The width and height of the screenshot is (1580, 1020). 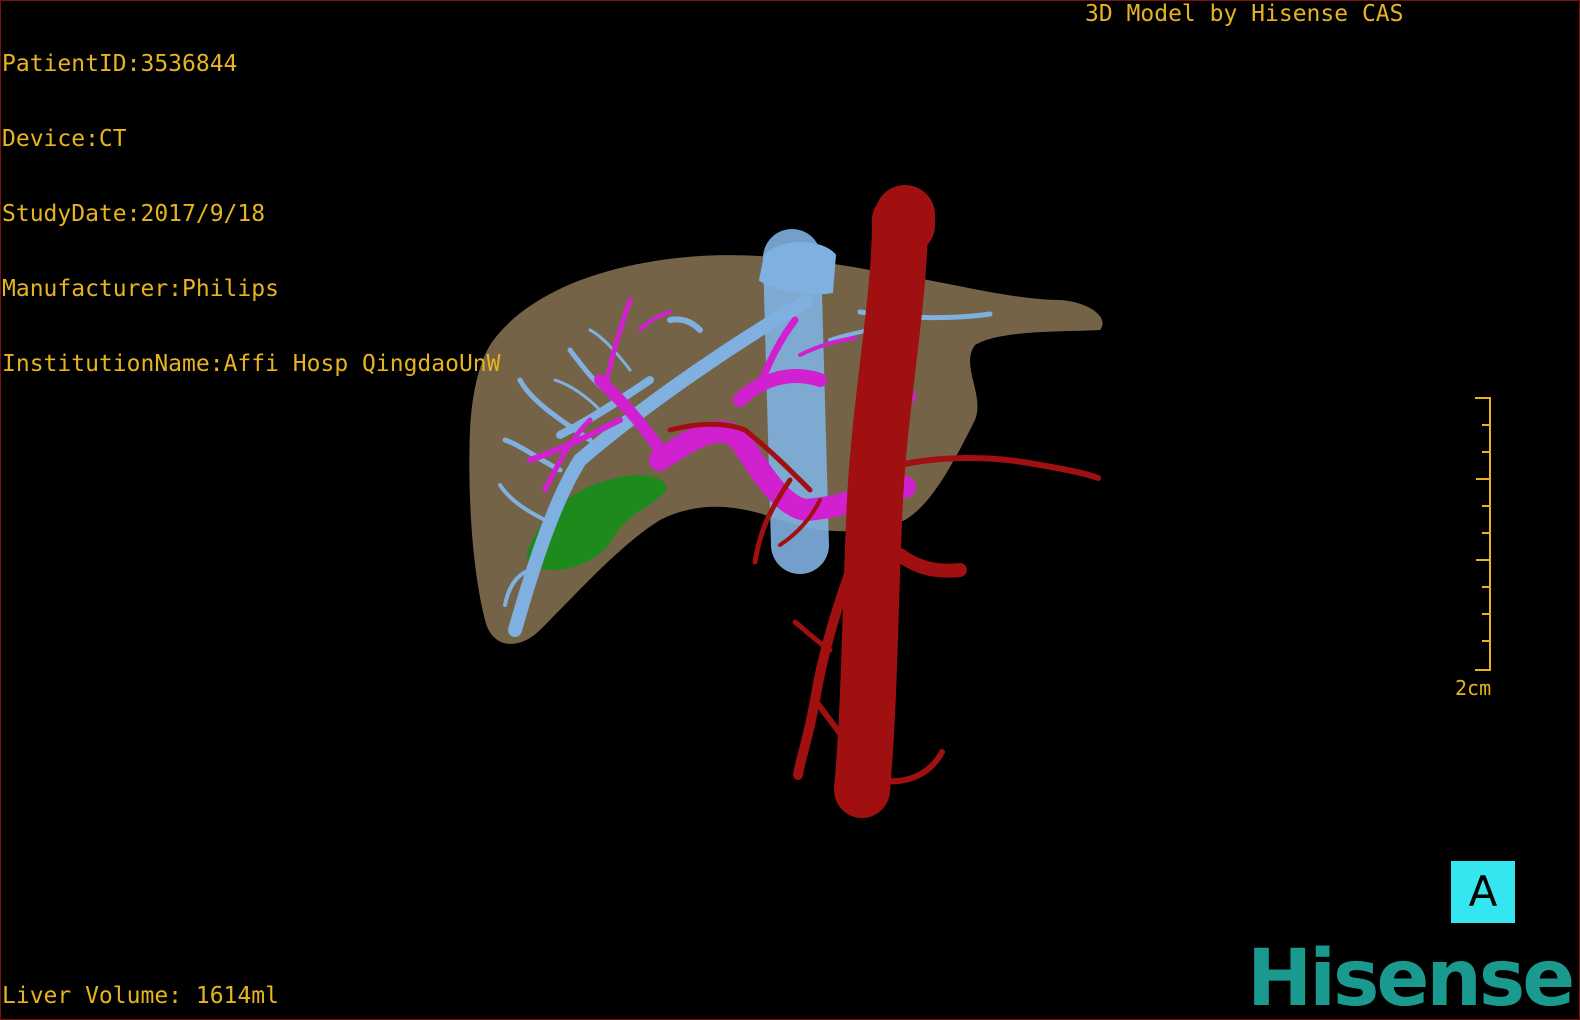 I want to click on institution-label: InstitutionName:Affi Hosp QingdaoUnW, so click(x=251, y=364).